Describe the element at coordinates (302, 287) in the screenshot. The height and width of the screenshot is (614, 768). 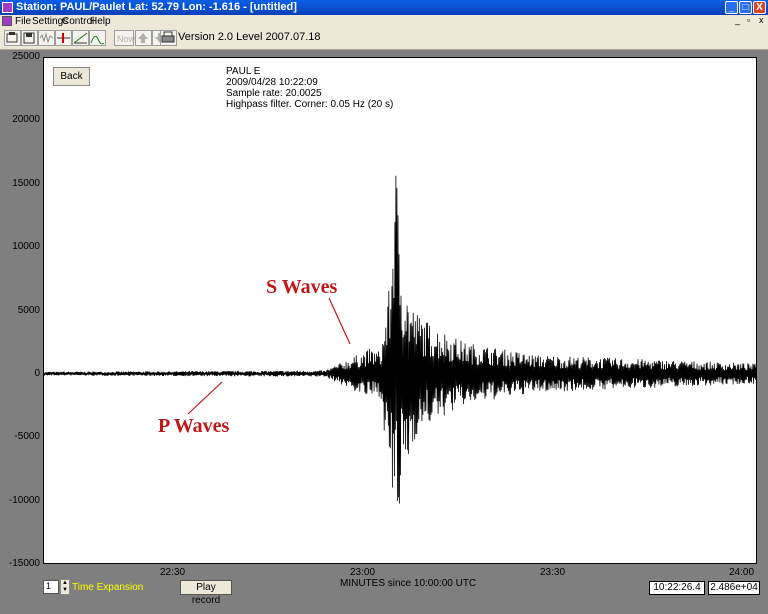
I see `s-waves-annotation: S Waves` at that location.